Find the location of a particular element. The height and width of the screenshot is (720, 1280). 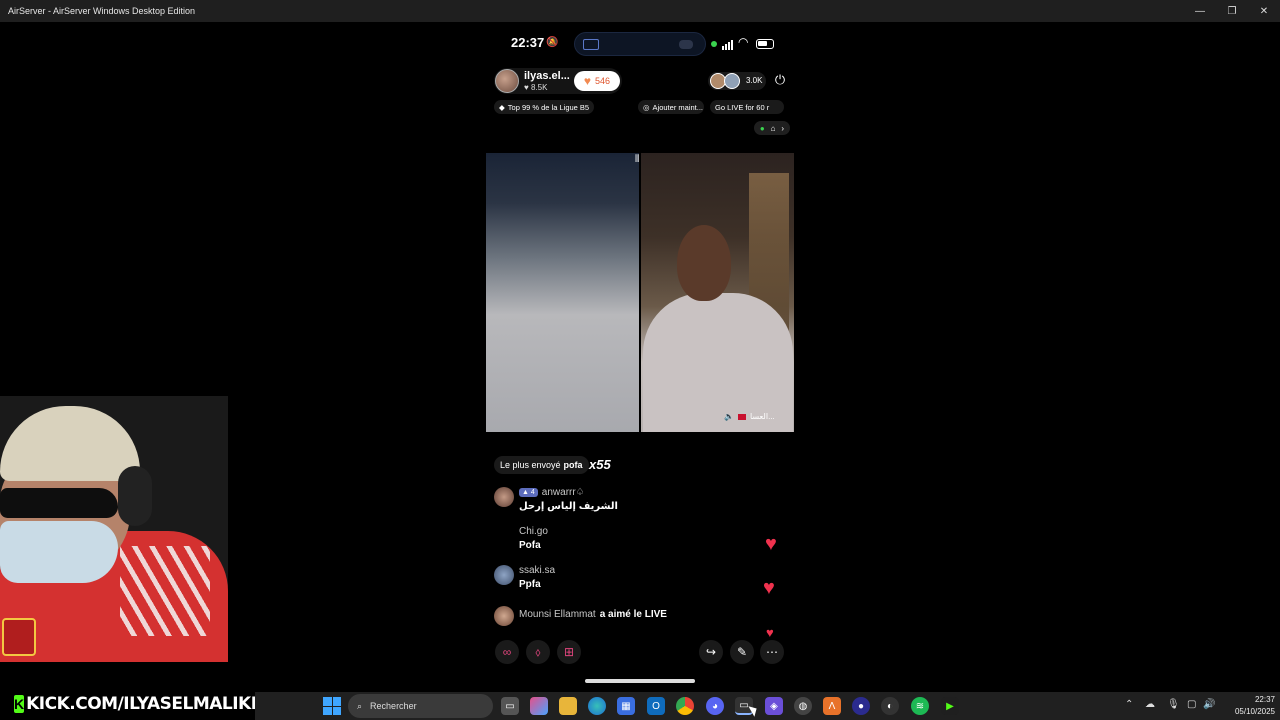

game-controller-icon: ◈ is located at coordinates (774, 706).